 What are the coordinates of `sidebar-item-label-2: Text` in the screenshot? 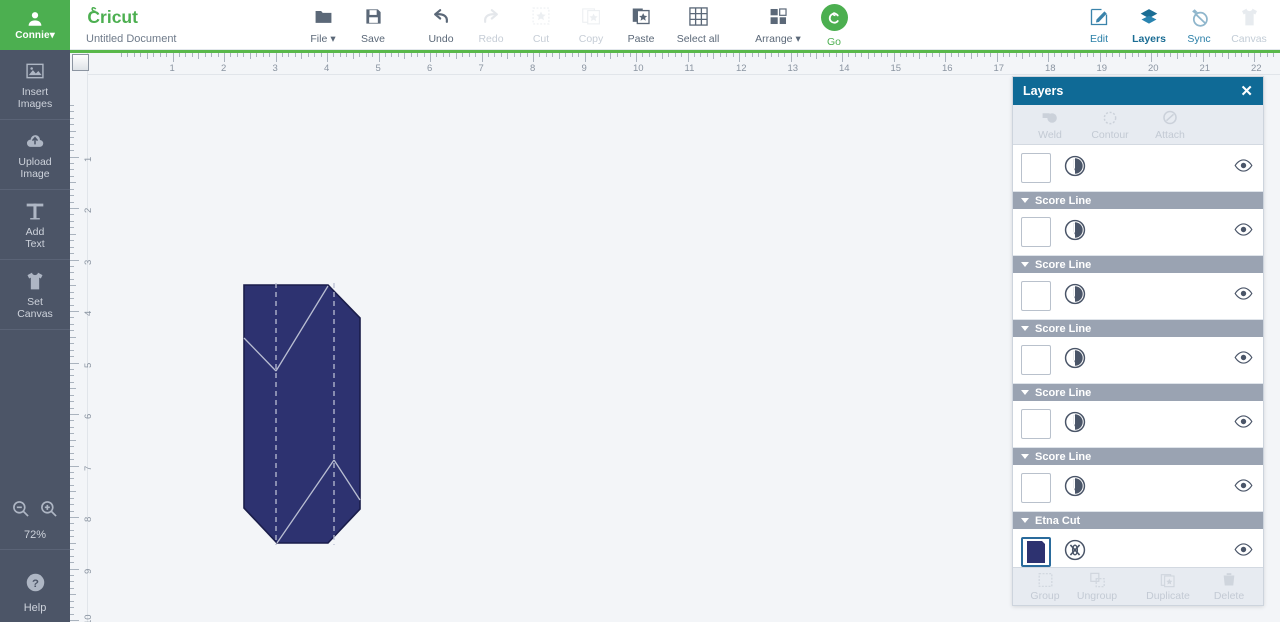 It's located at (35, 244).